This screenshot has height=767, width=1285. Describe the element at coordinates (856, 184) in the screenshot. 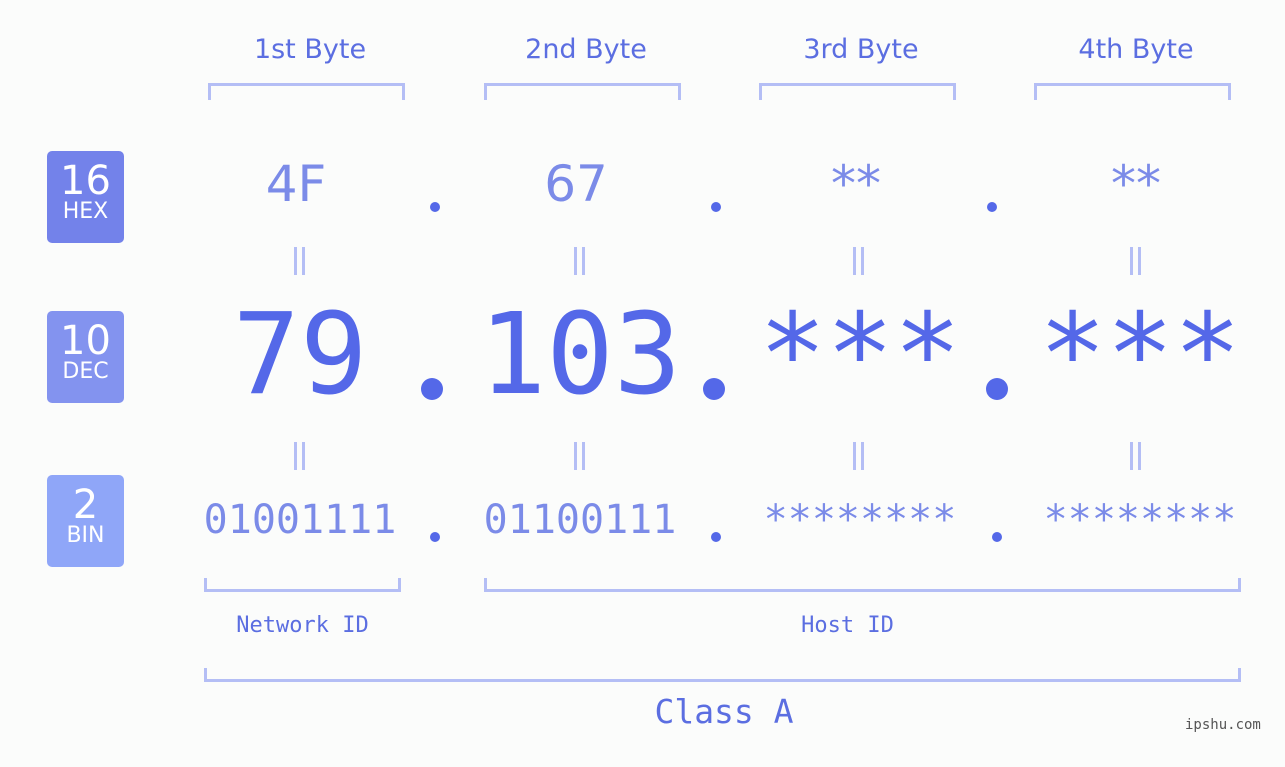

I see `hex-value-3: **` at that location.